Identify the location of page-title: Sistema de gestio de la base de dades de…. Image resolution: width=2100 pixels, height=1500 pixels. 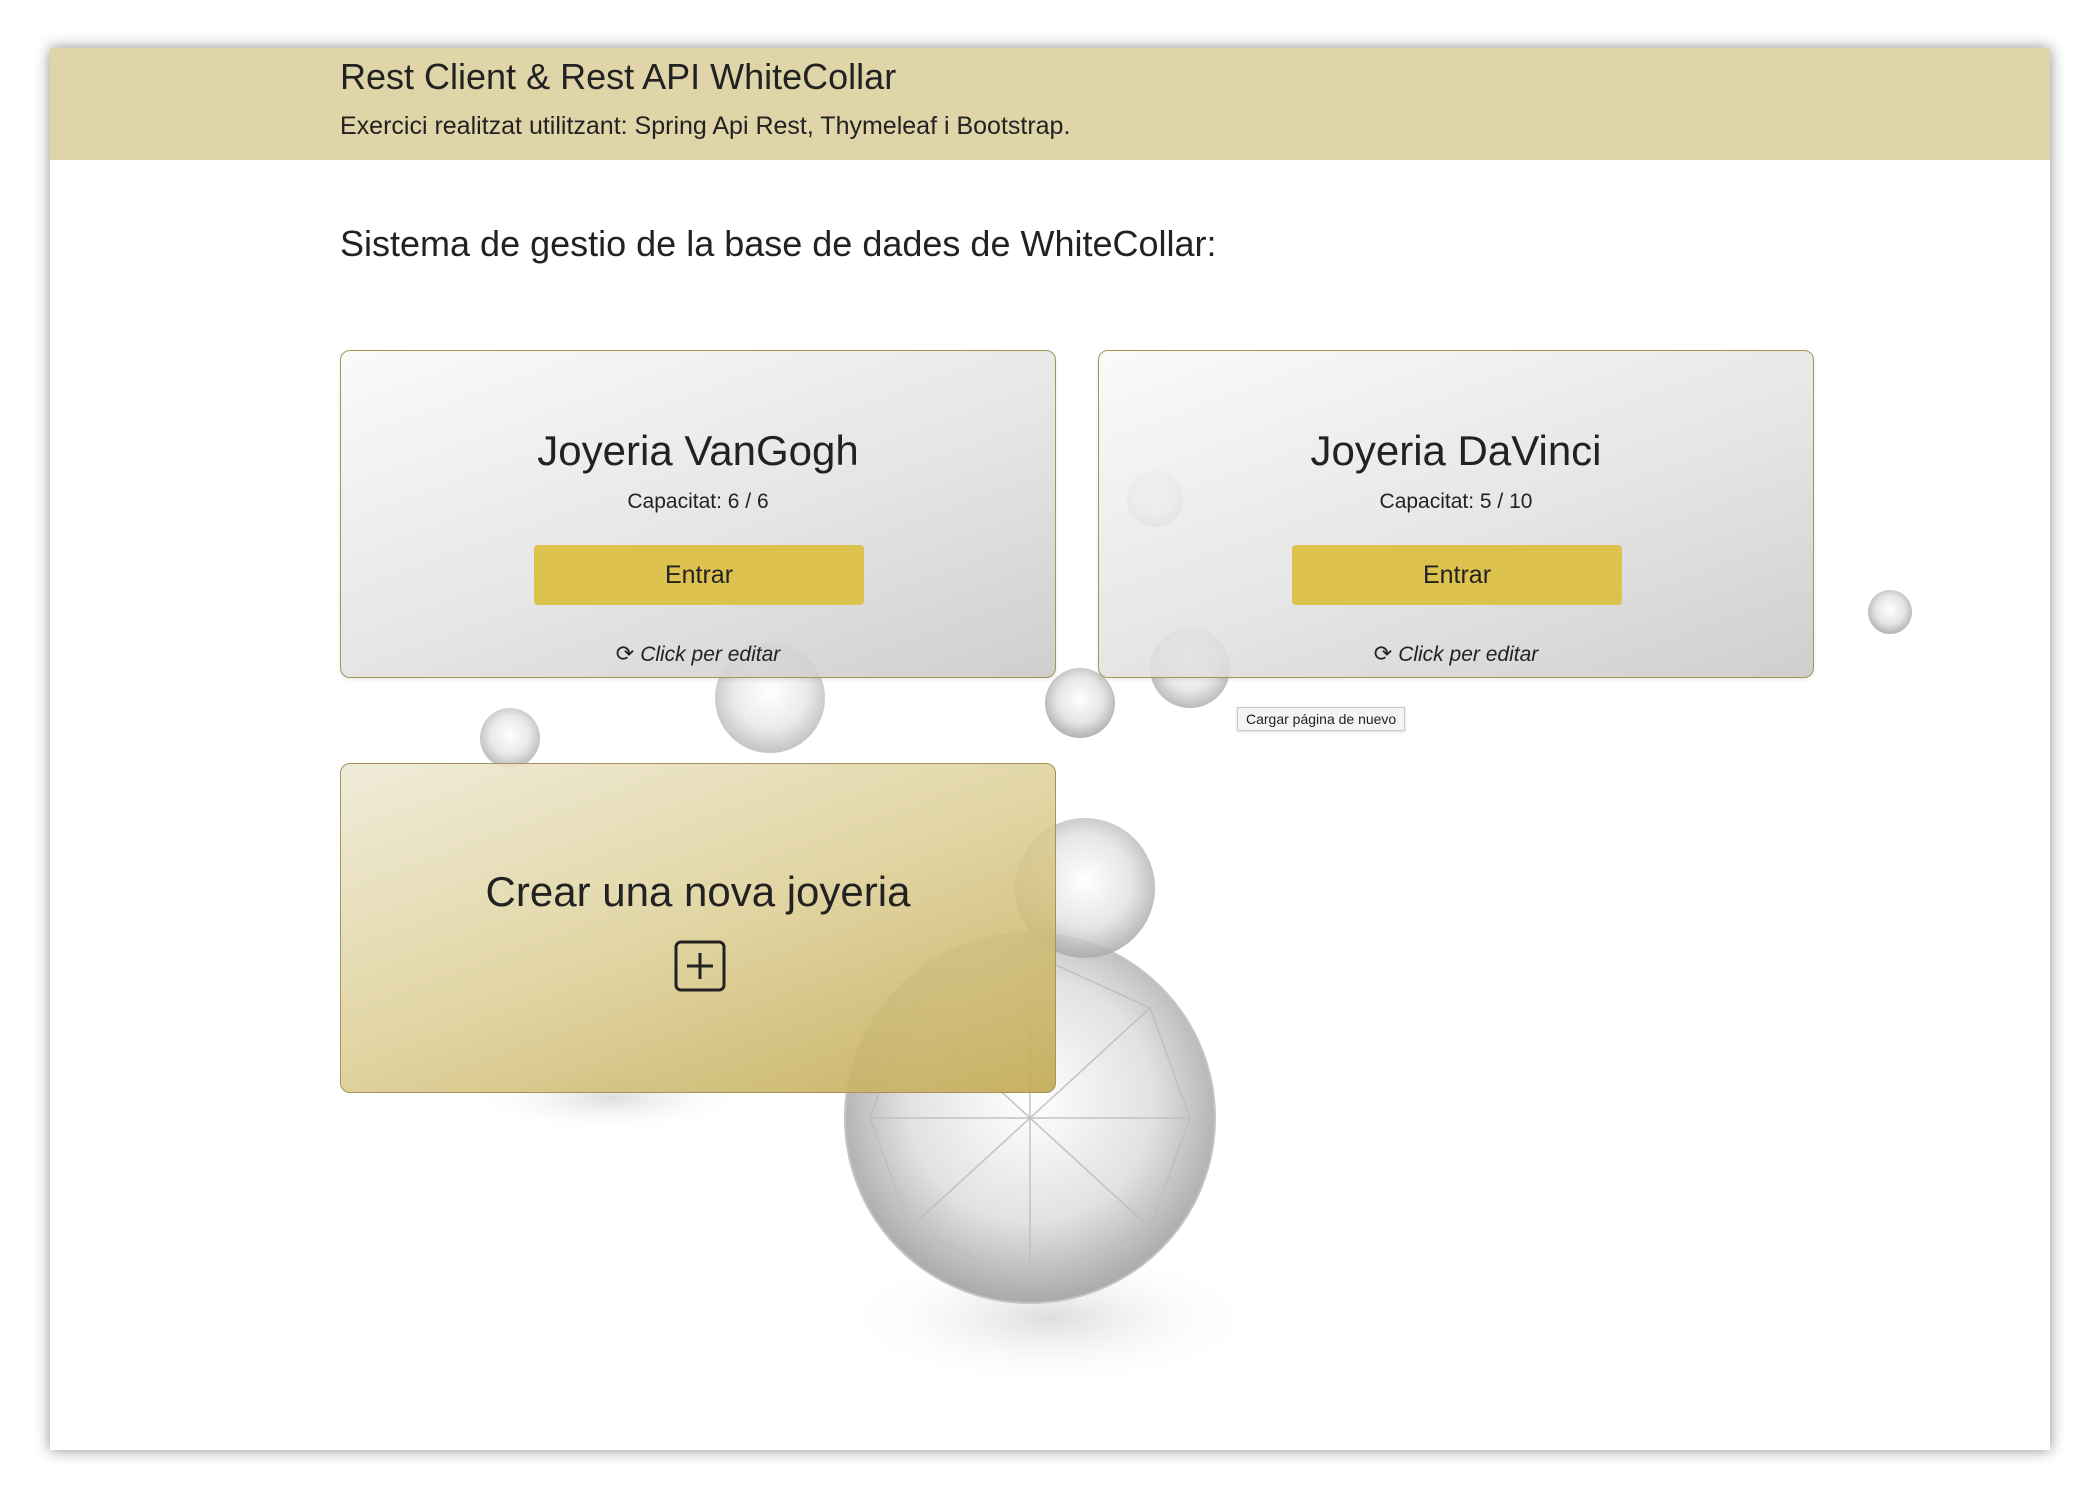
(778, 243).